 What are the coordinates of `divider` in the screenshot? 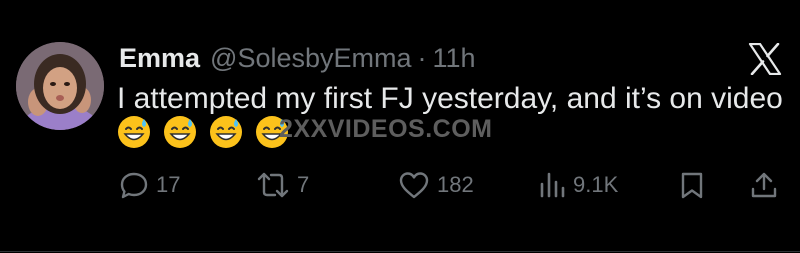 It's located at (400, 251).